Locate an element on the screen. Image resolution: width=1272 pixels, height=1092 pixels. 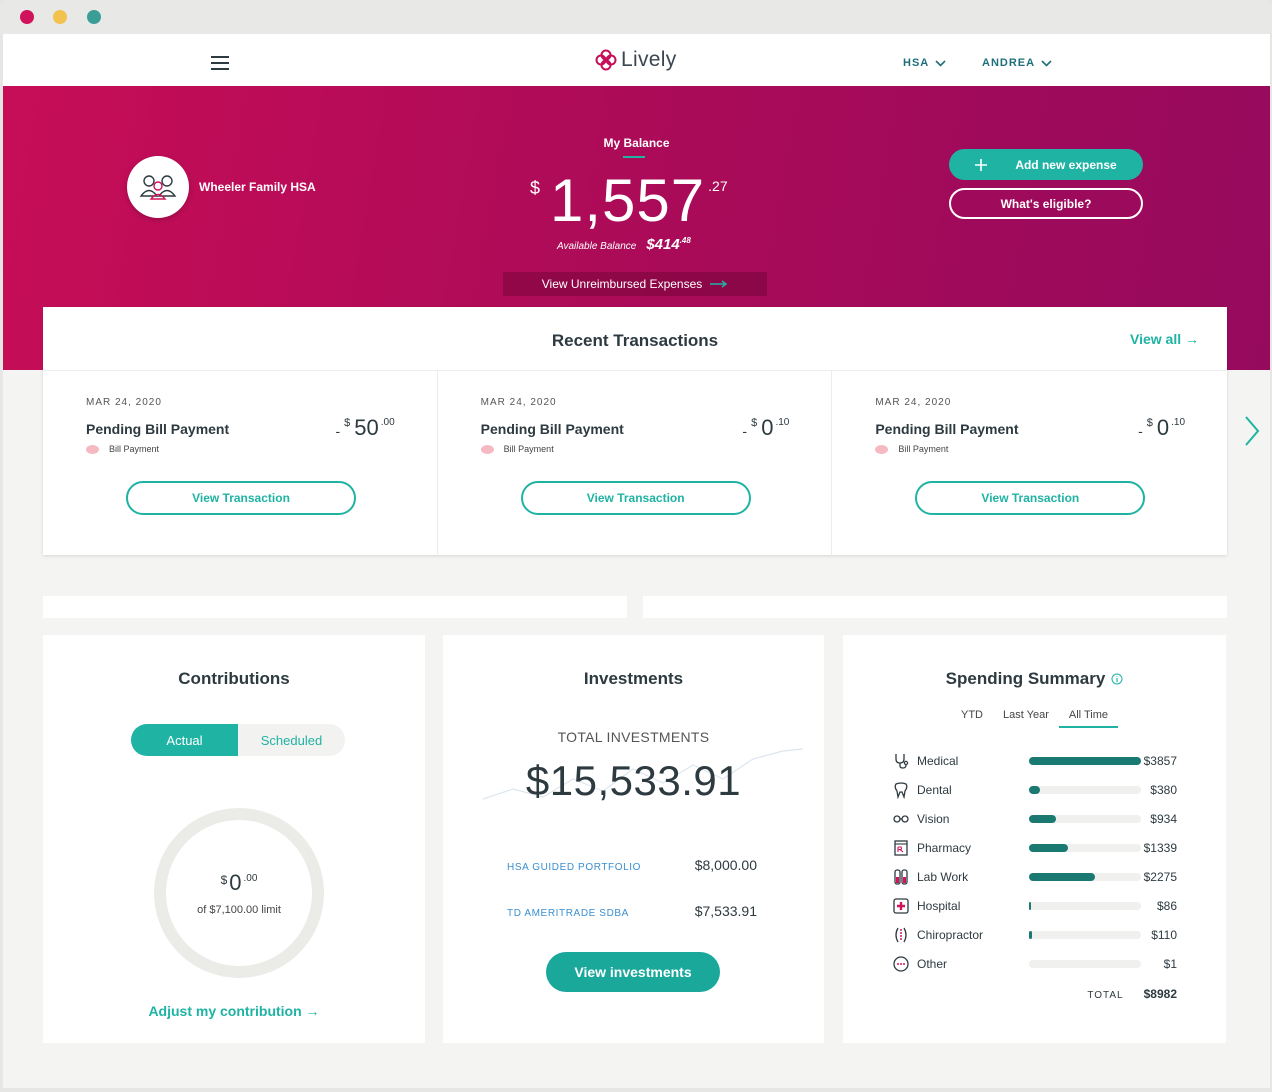
investment-value: $8,000.00 is located at coordinates (725, 865).